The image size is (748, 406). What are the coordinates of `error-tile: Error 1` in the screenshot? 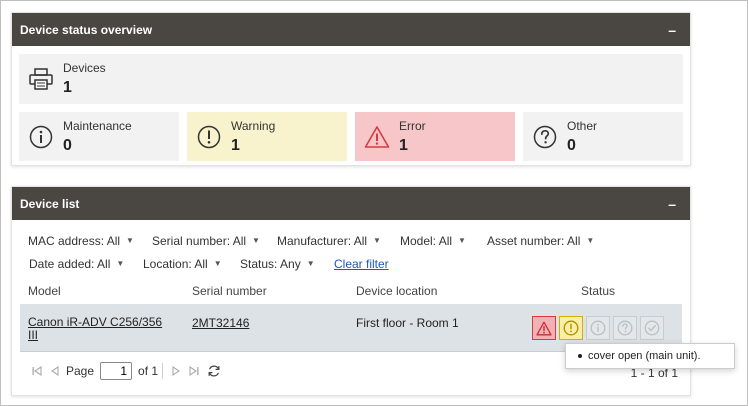 It's located at (435, 136).